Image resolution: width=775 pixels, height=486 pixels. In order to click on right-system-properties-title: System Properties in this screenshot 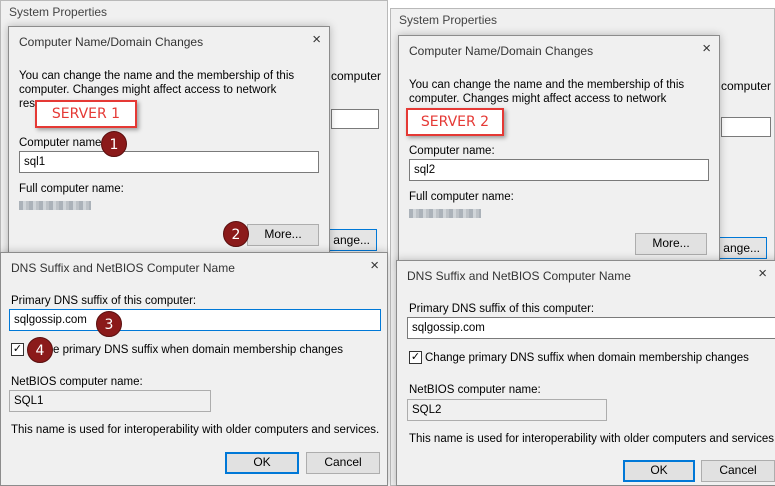, I will do `click(448, 20)`.